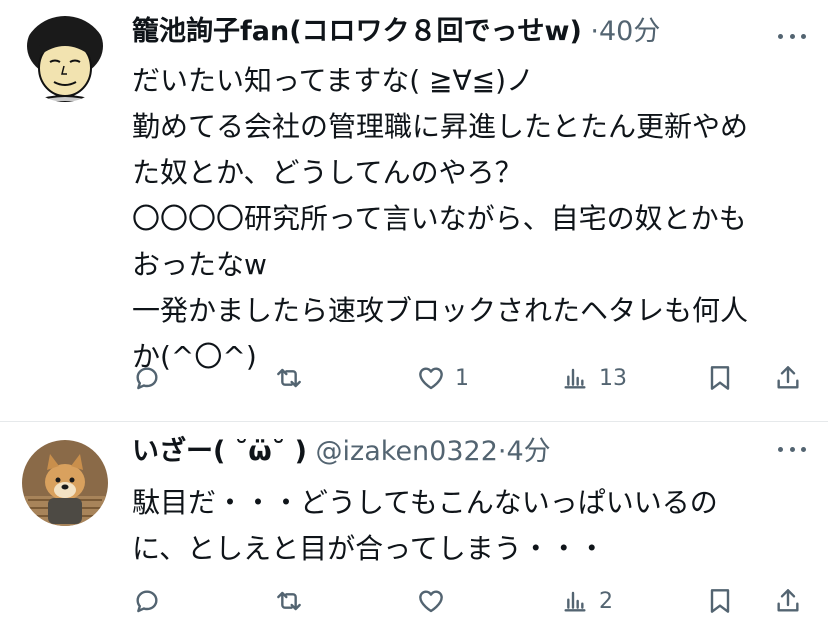  I want to click on tweet-header: いざー( ˘ω̈˘ ) @izaken0322·4分, so click(341, 452).